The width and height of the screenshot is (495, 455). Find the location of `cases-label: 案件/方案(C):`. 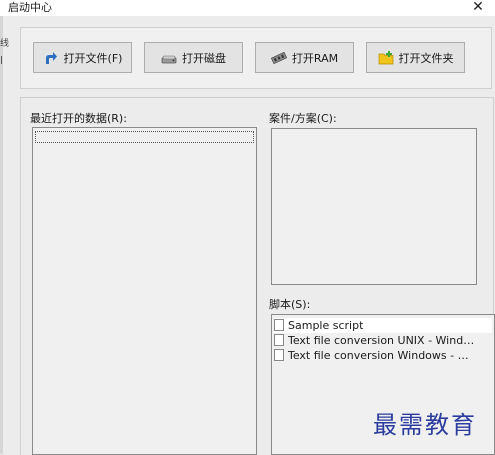

cases-label: 案件/方案(C): is located at coordinates (303, 118).